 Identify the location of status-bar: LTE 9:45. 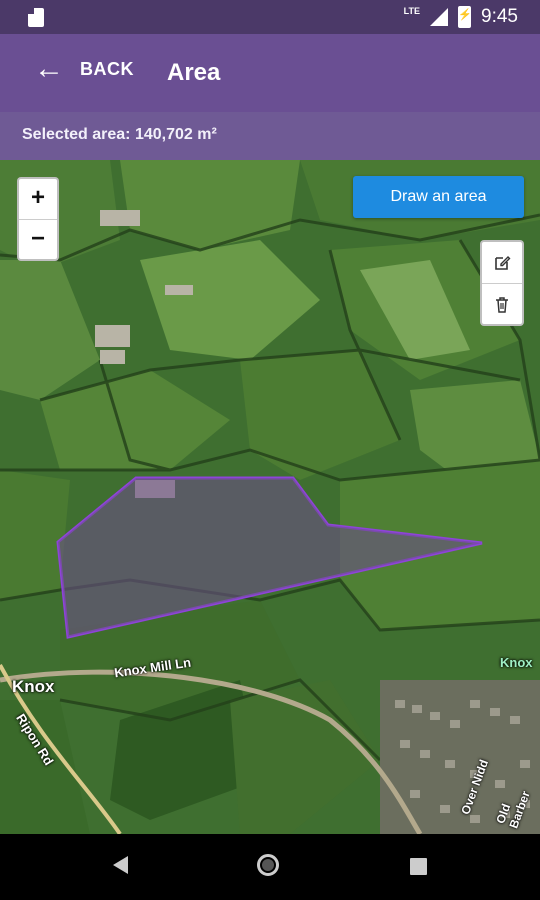
(270, 17).